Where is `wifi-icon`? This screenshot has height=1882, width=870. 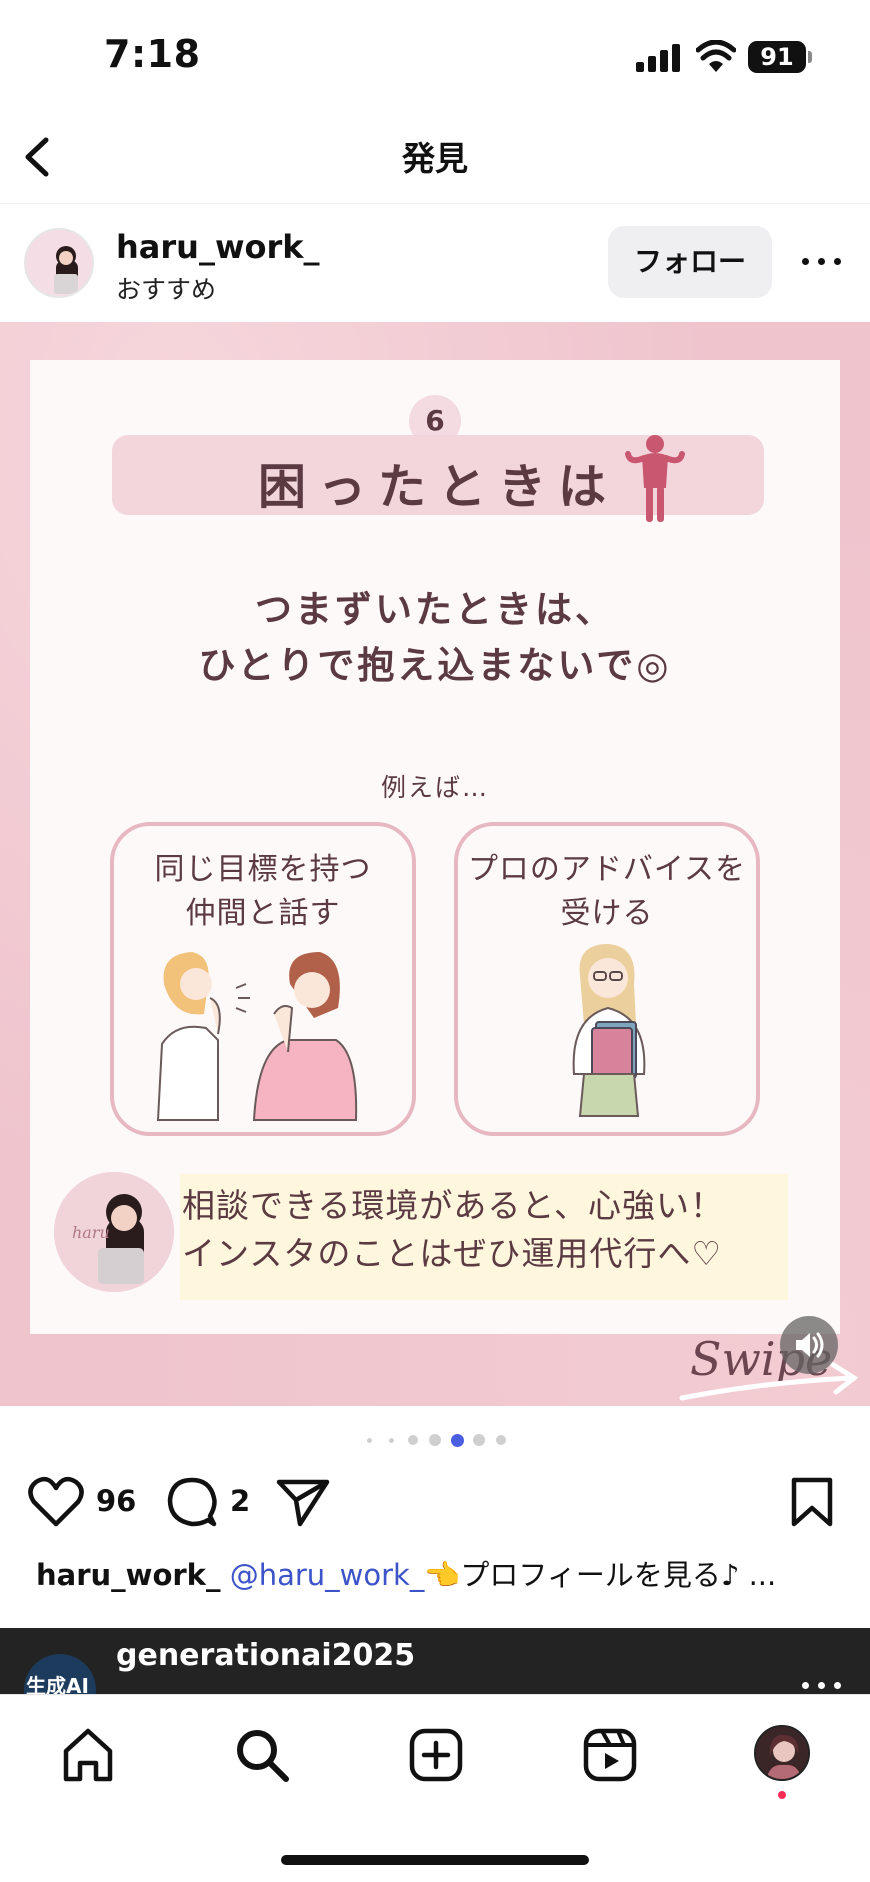
wifi-icon is located at coordinates (716, 56).